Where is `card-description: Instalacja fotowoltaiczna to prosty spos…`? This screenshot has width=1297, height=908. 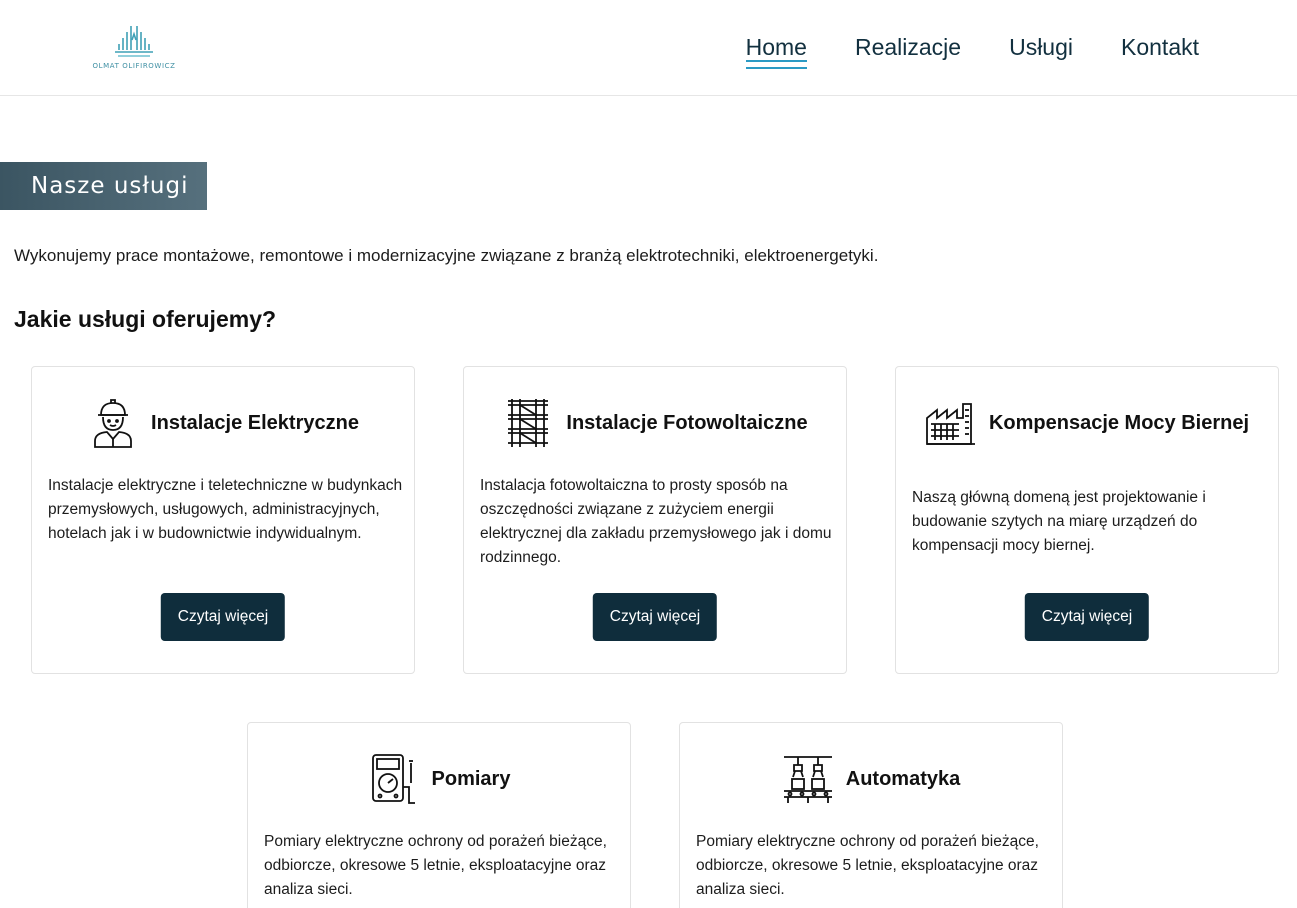
card-description: Instalacja fotowoltaiczna to prosty spos… is located at coordinates (656, 521).